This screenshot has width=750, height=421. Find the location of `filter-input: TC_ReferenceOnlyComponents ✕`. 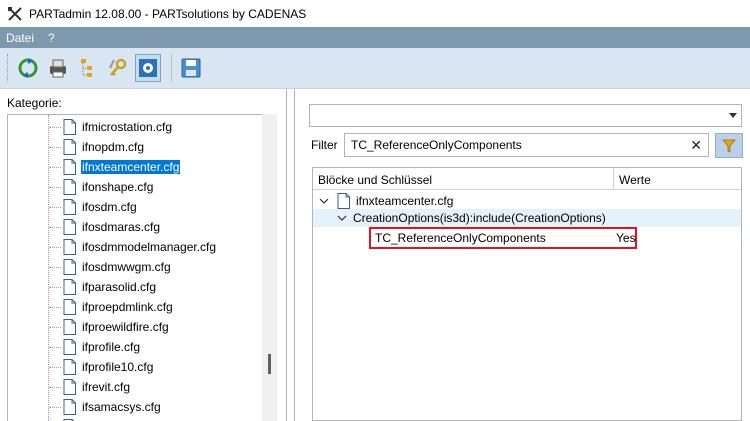

filter-input: TC_ReferenceOnlyComponents ✕ is located at coordinates (526, 145).